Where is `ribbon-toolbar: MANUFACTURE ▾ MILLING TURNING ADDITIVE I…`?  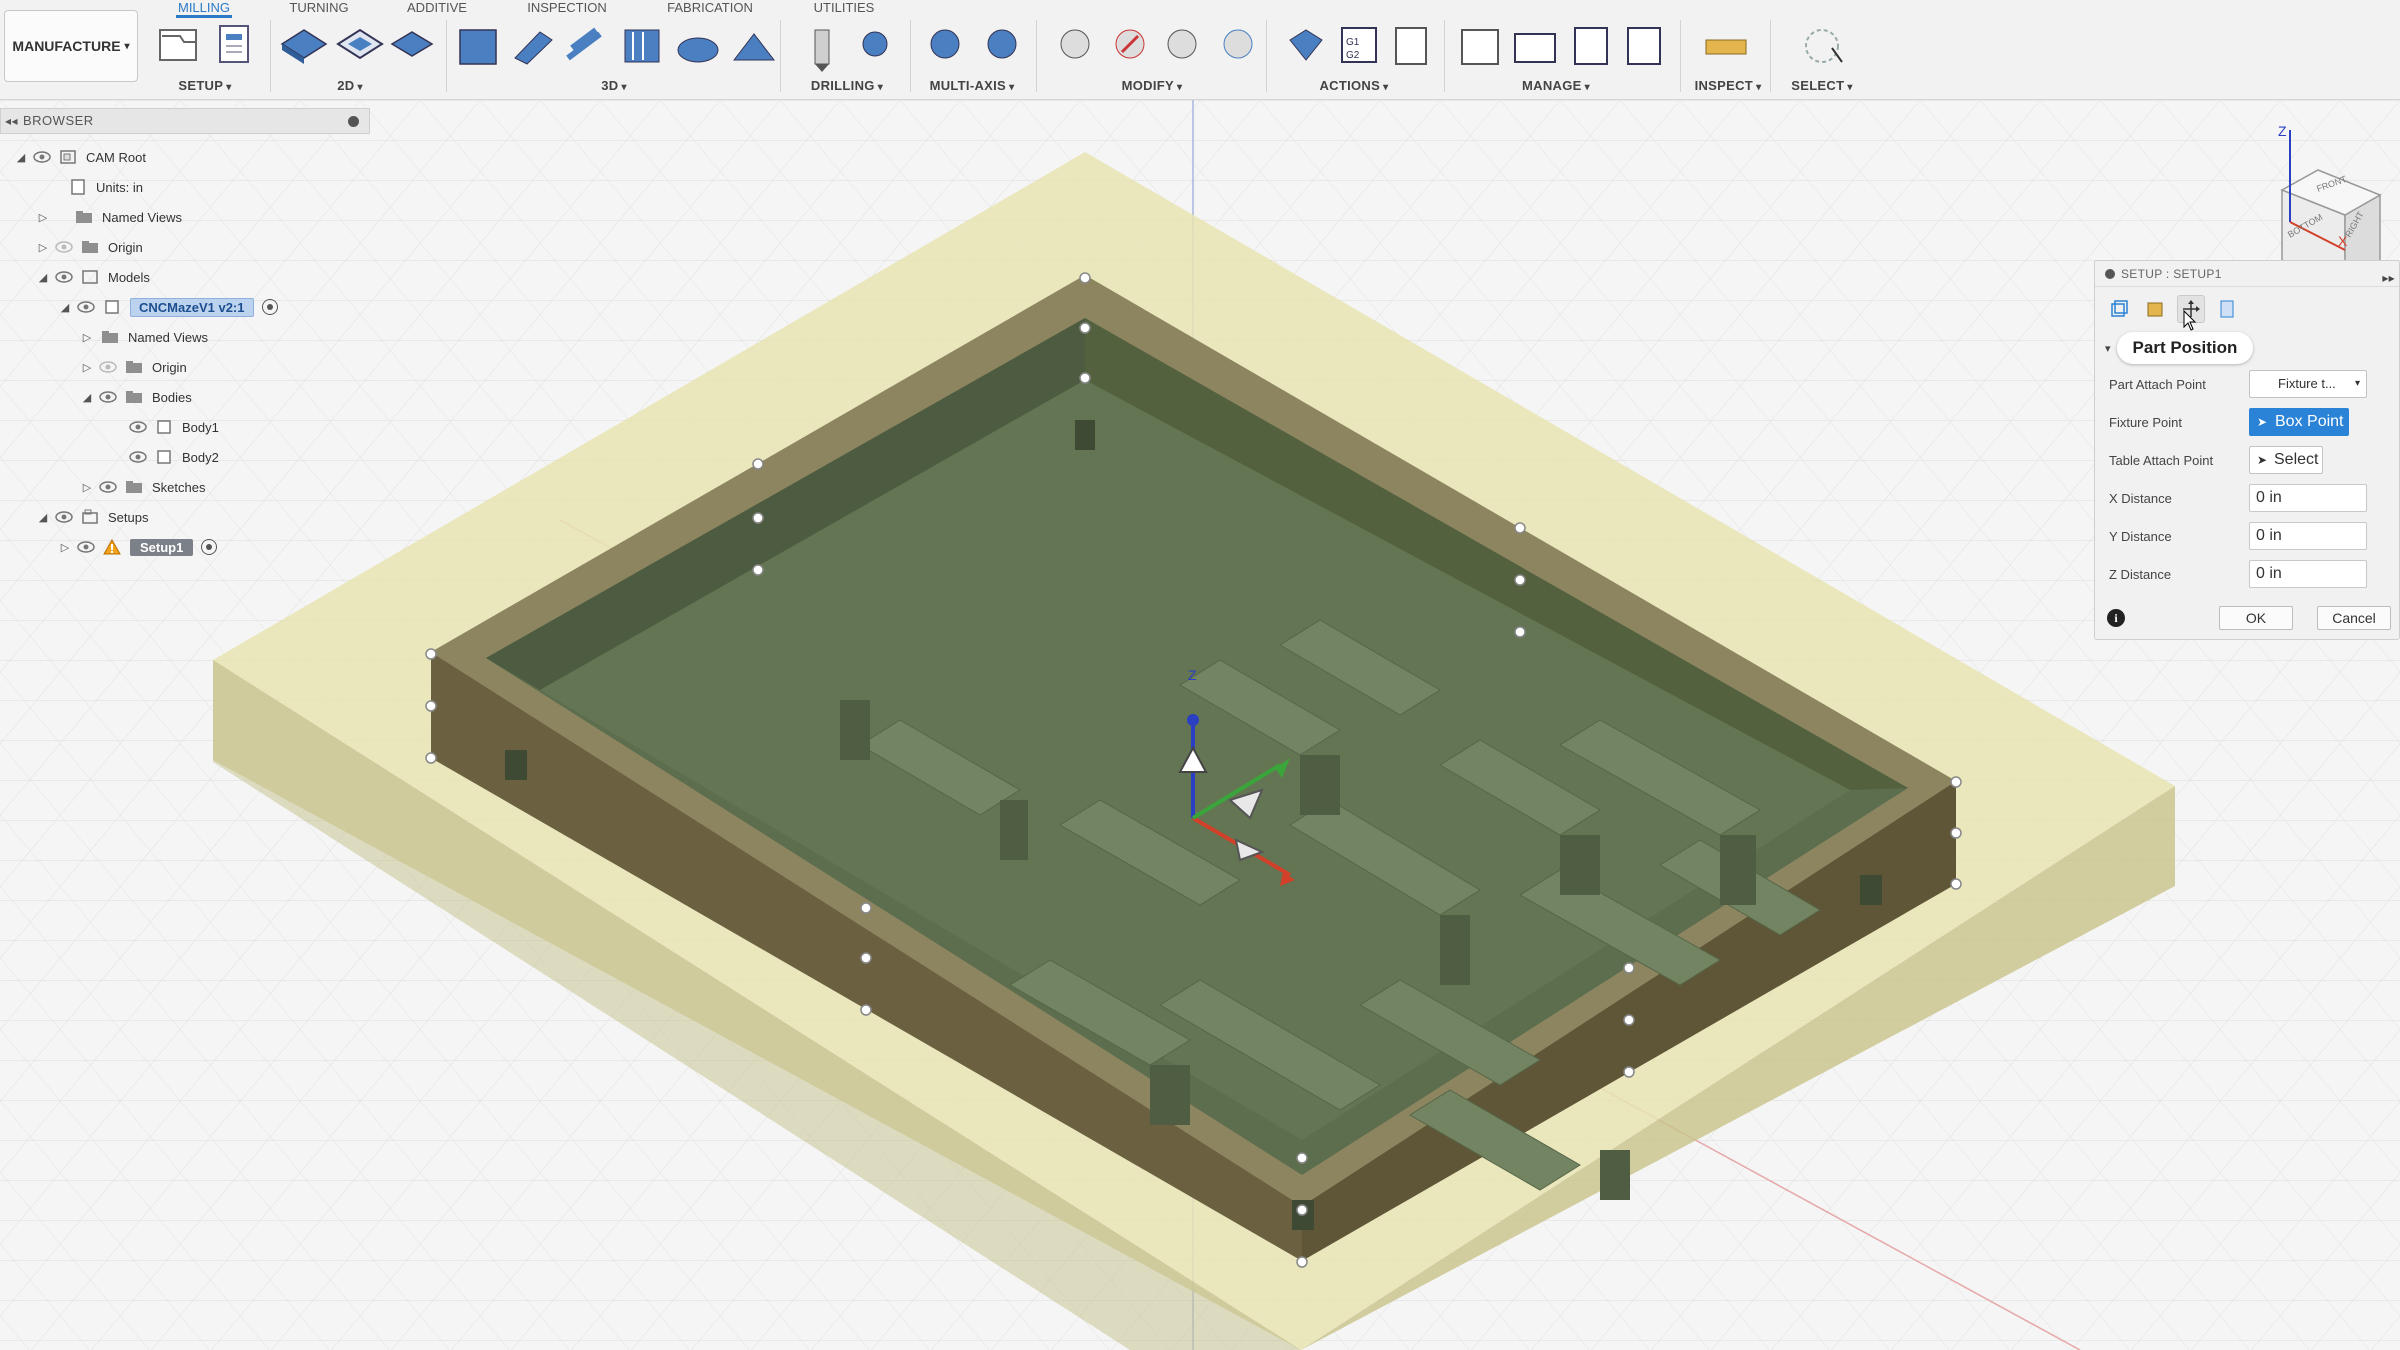
ribbon-toolbar: MANUFACTURE ▾ MILLING TURNING ADDITIVE I… is located at coordinates (1200, 50).